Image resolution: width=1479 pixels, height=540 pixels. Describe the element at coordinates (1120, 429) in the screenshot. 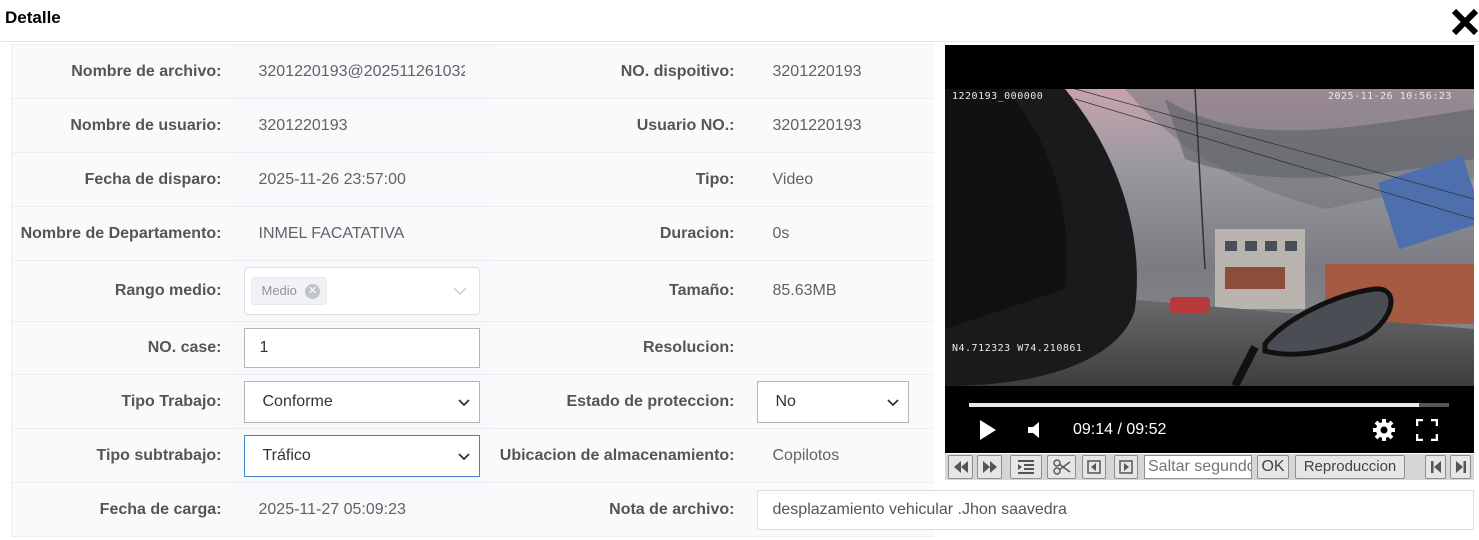

I see `time-display: 09:14 / 09:52` at that location.